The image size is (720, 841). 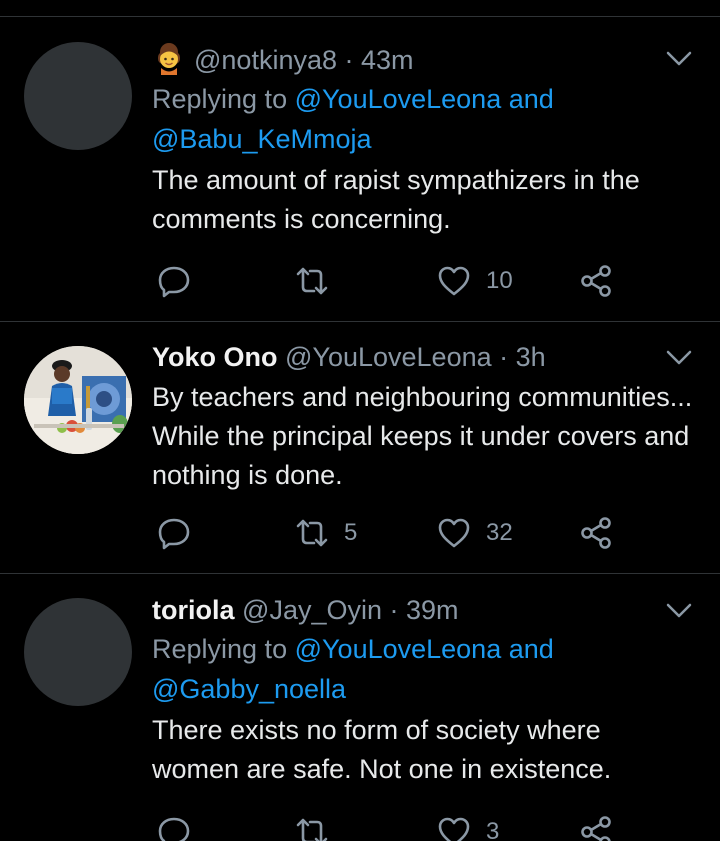 I want to click on like-button: 10, so click(x=474, y=281).